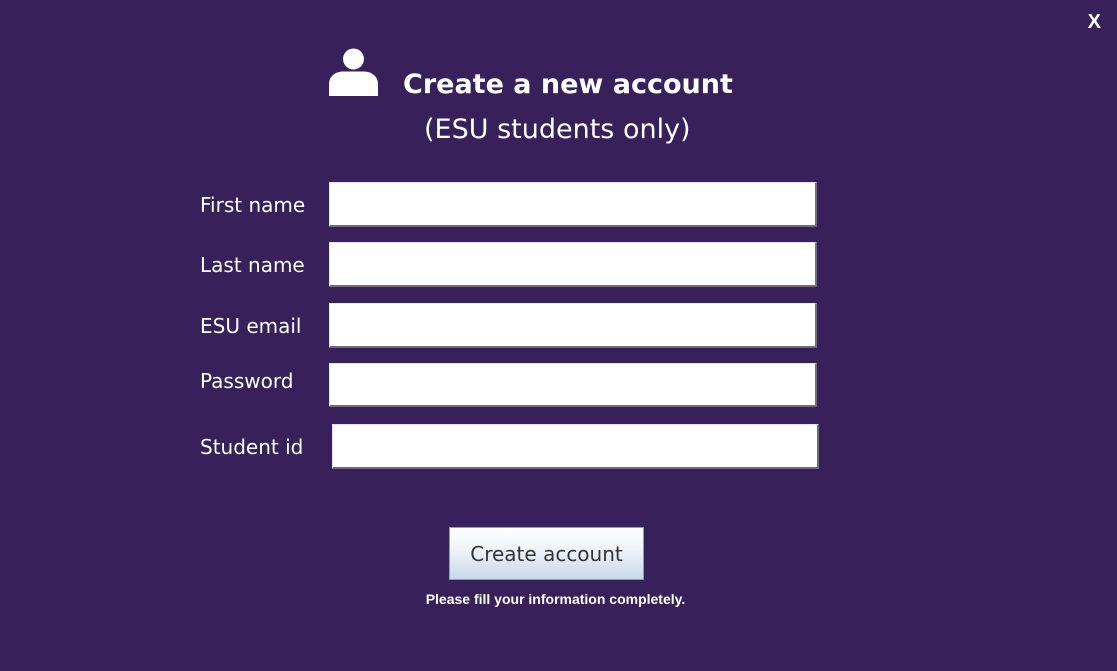 Image resolution: width=1117 pixels, height=671 pixels. I want to click on last-name-label: Last name, so click(252, 265).